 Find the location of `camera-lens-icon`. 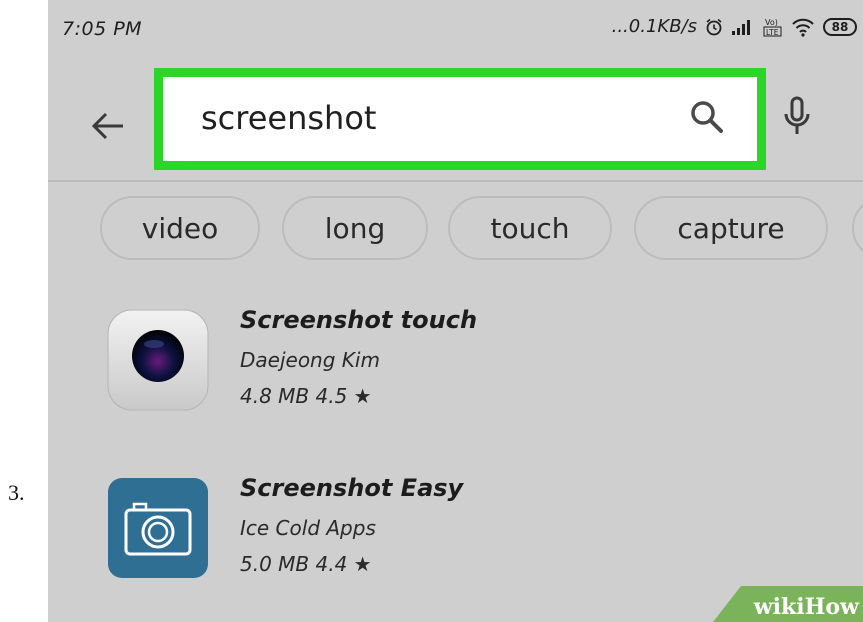

camera-lens-icon is located at coordinates (158, 360).